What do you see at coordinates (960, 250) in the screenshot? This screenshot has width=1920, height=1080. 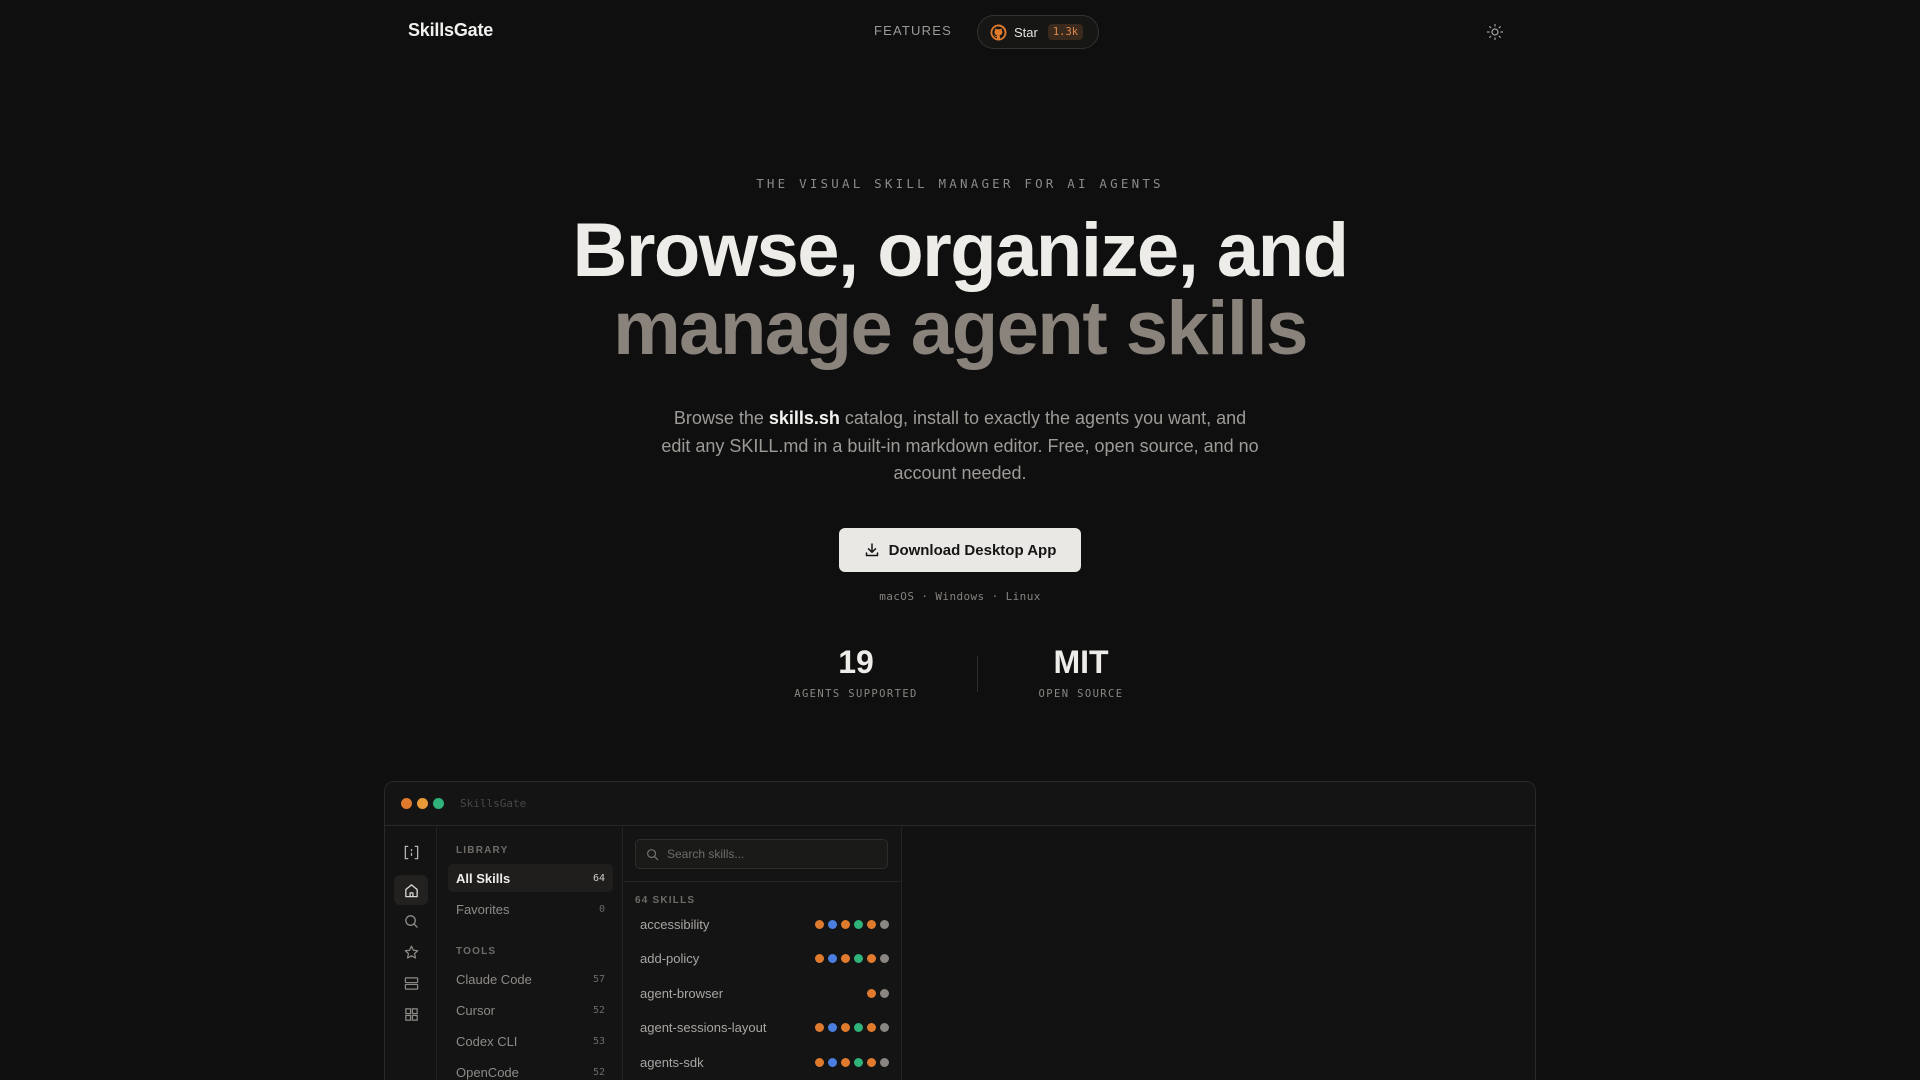 I see `headline-line-1: Browse, organize, and` at bounding box center [960, 250].